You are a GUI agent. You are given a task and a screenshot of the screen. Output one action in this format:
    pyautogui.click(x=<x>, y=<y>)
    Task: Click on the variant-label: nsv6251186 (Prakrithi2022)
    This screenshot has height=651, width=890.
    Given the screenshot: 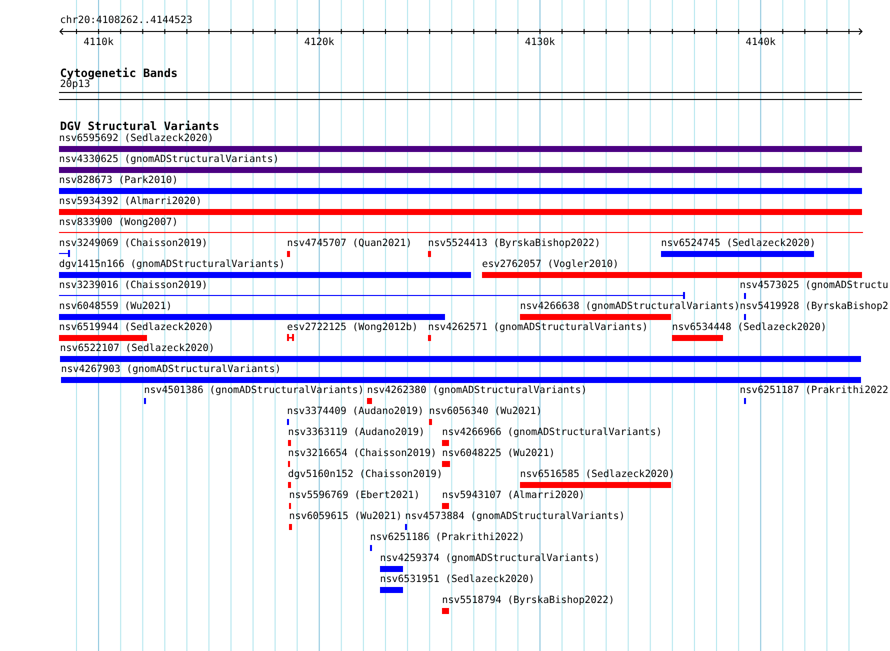 What is the action you would take?
    pyautogui.click(x=447, y=538)
    